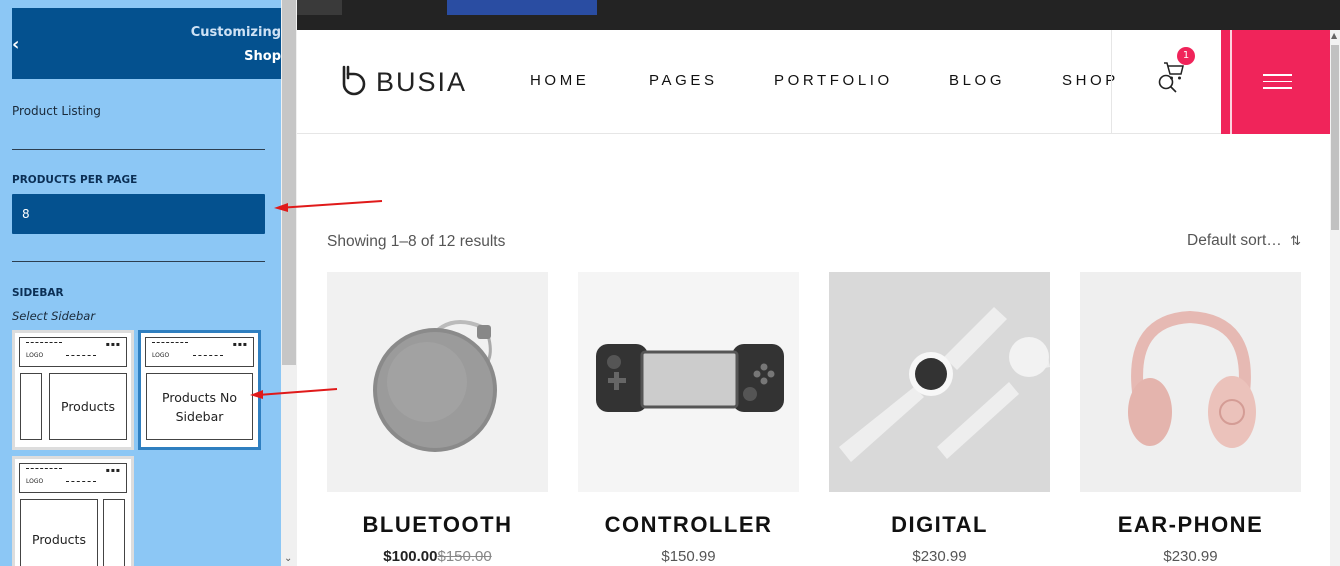  I want to click on nav-home: HOME, so click(559, 80).